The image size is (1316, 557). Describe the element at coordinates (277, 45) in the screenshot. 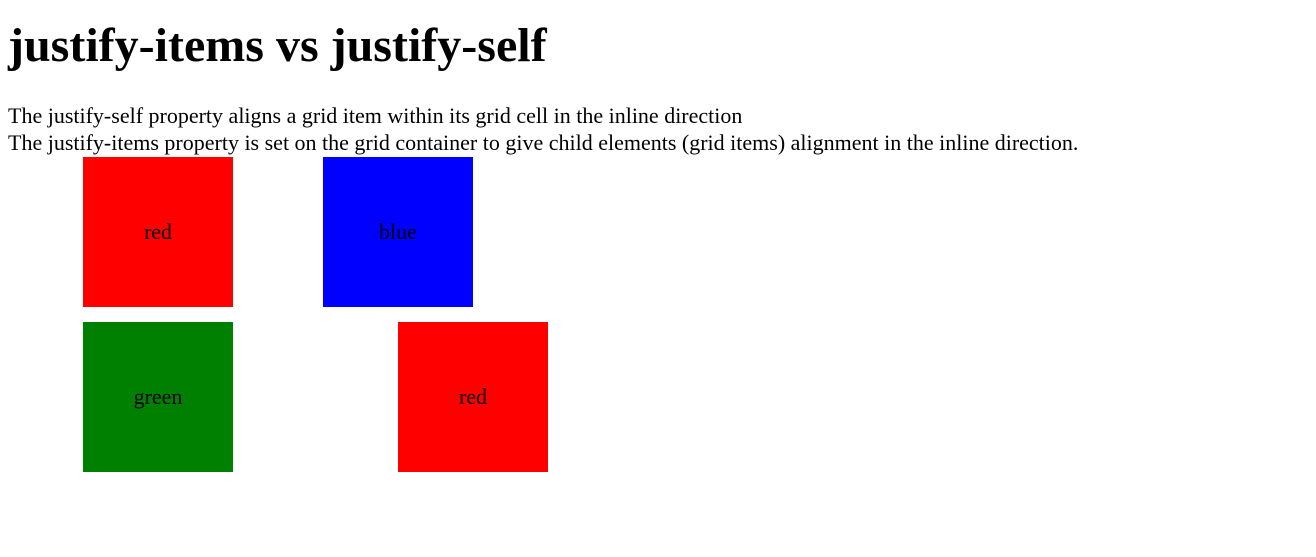

I see `page-title: justify-items vs justify-self` at that location.